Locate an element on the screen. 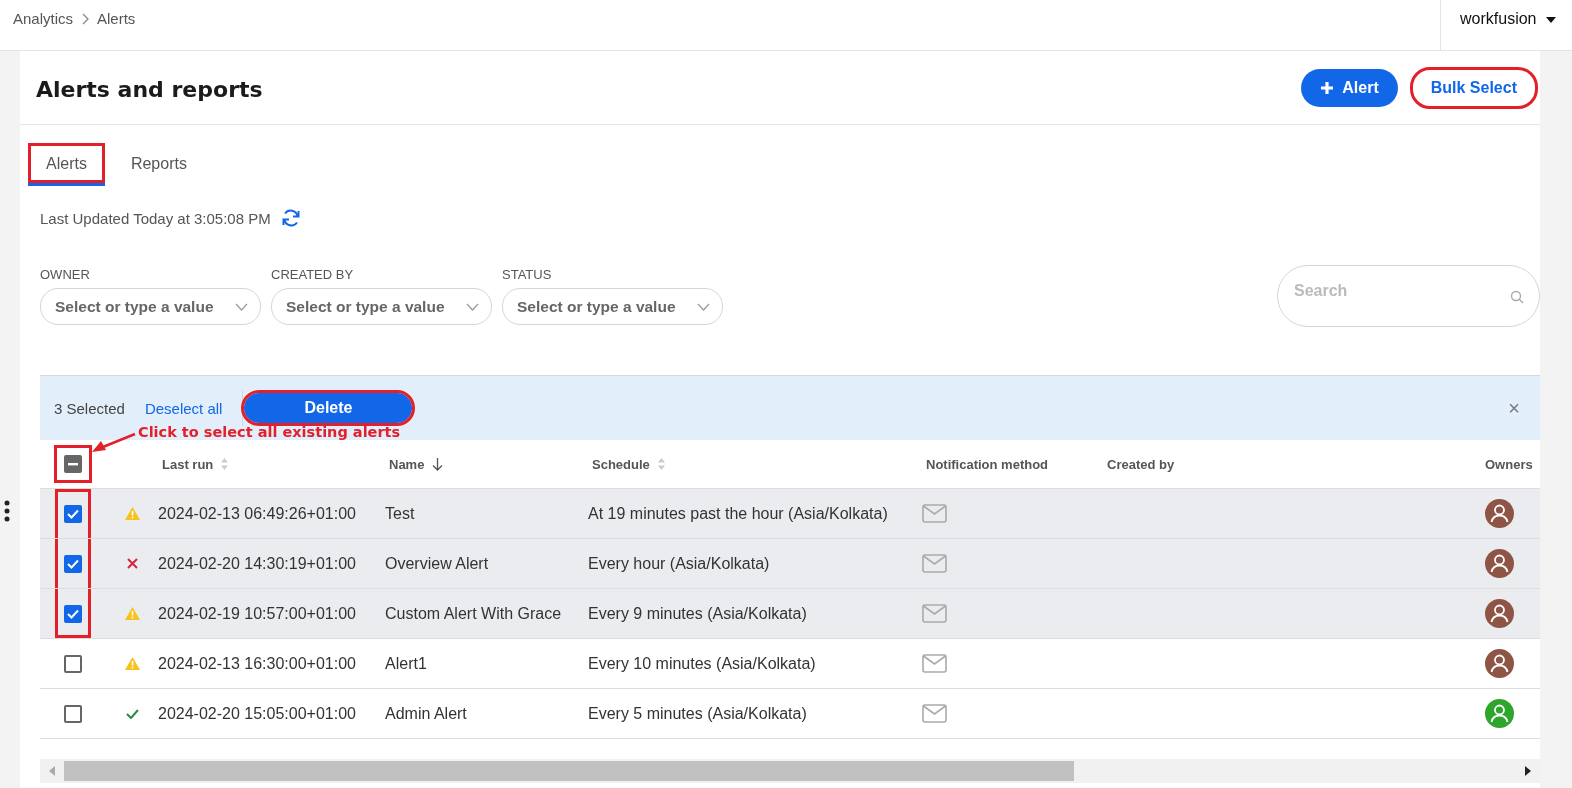  plus-icon is located at coordinates (1327, 87).